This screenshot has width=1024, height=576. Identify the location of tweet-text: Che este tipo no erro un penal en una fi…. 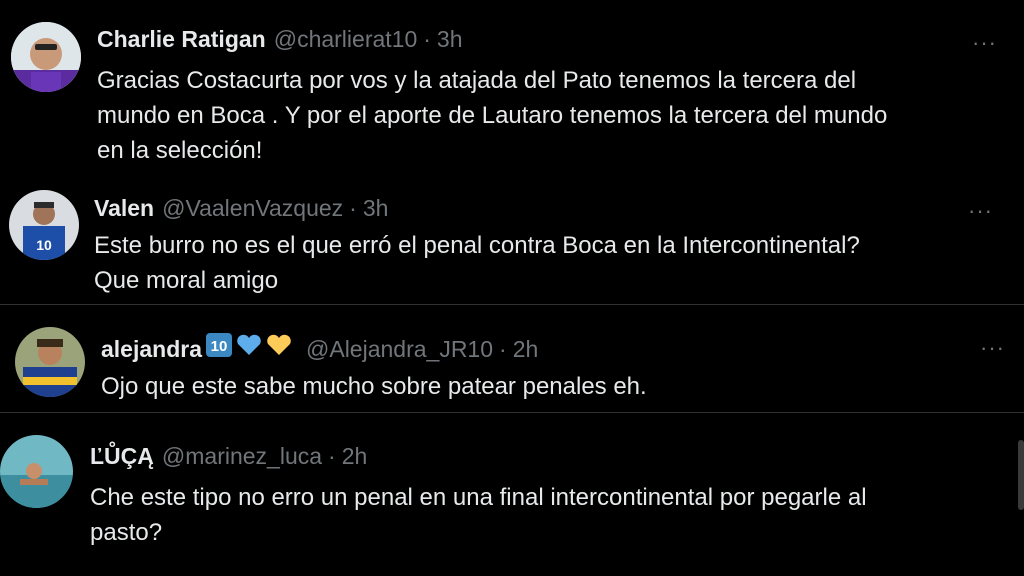
(478, 515).